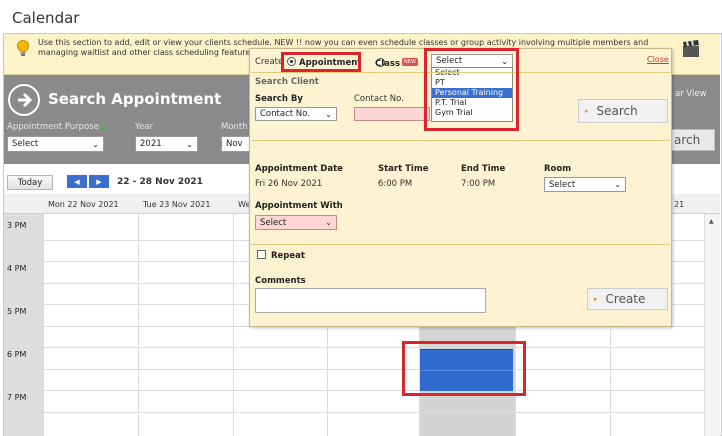 The image size is (722, 436). I want to click on purpose-select-value: Select, so click(25, 144).